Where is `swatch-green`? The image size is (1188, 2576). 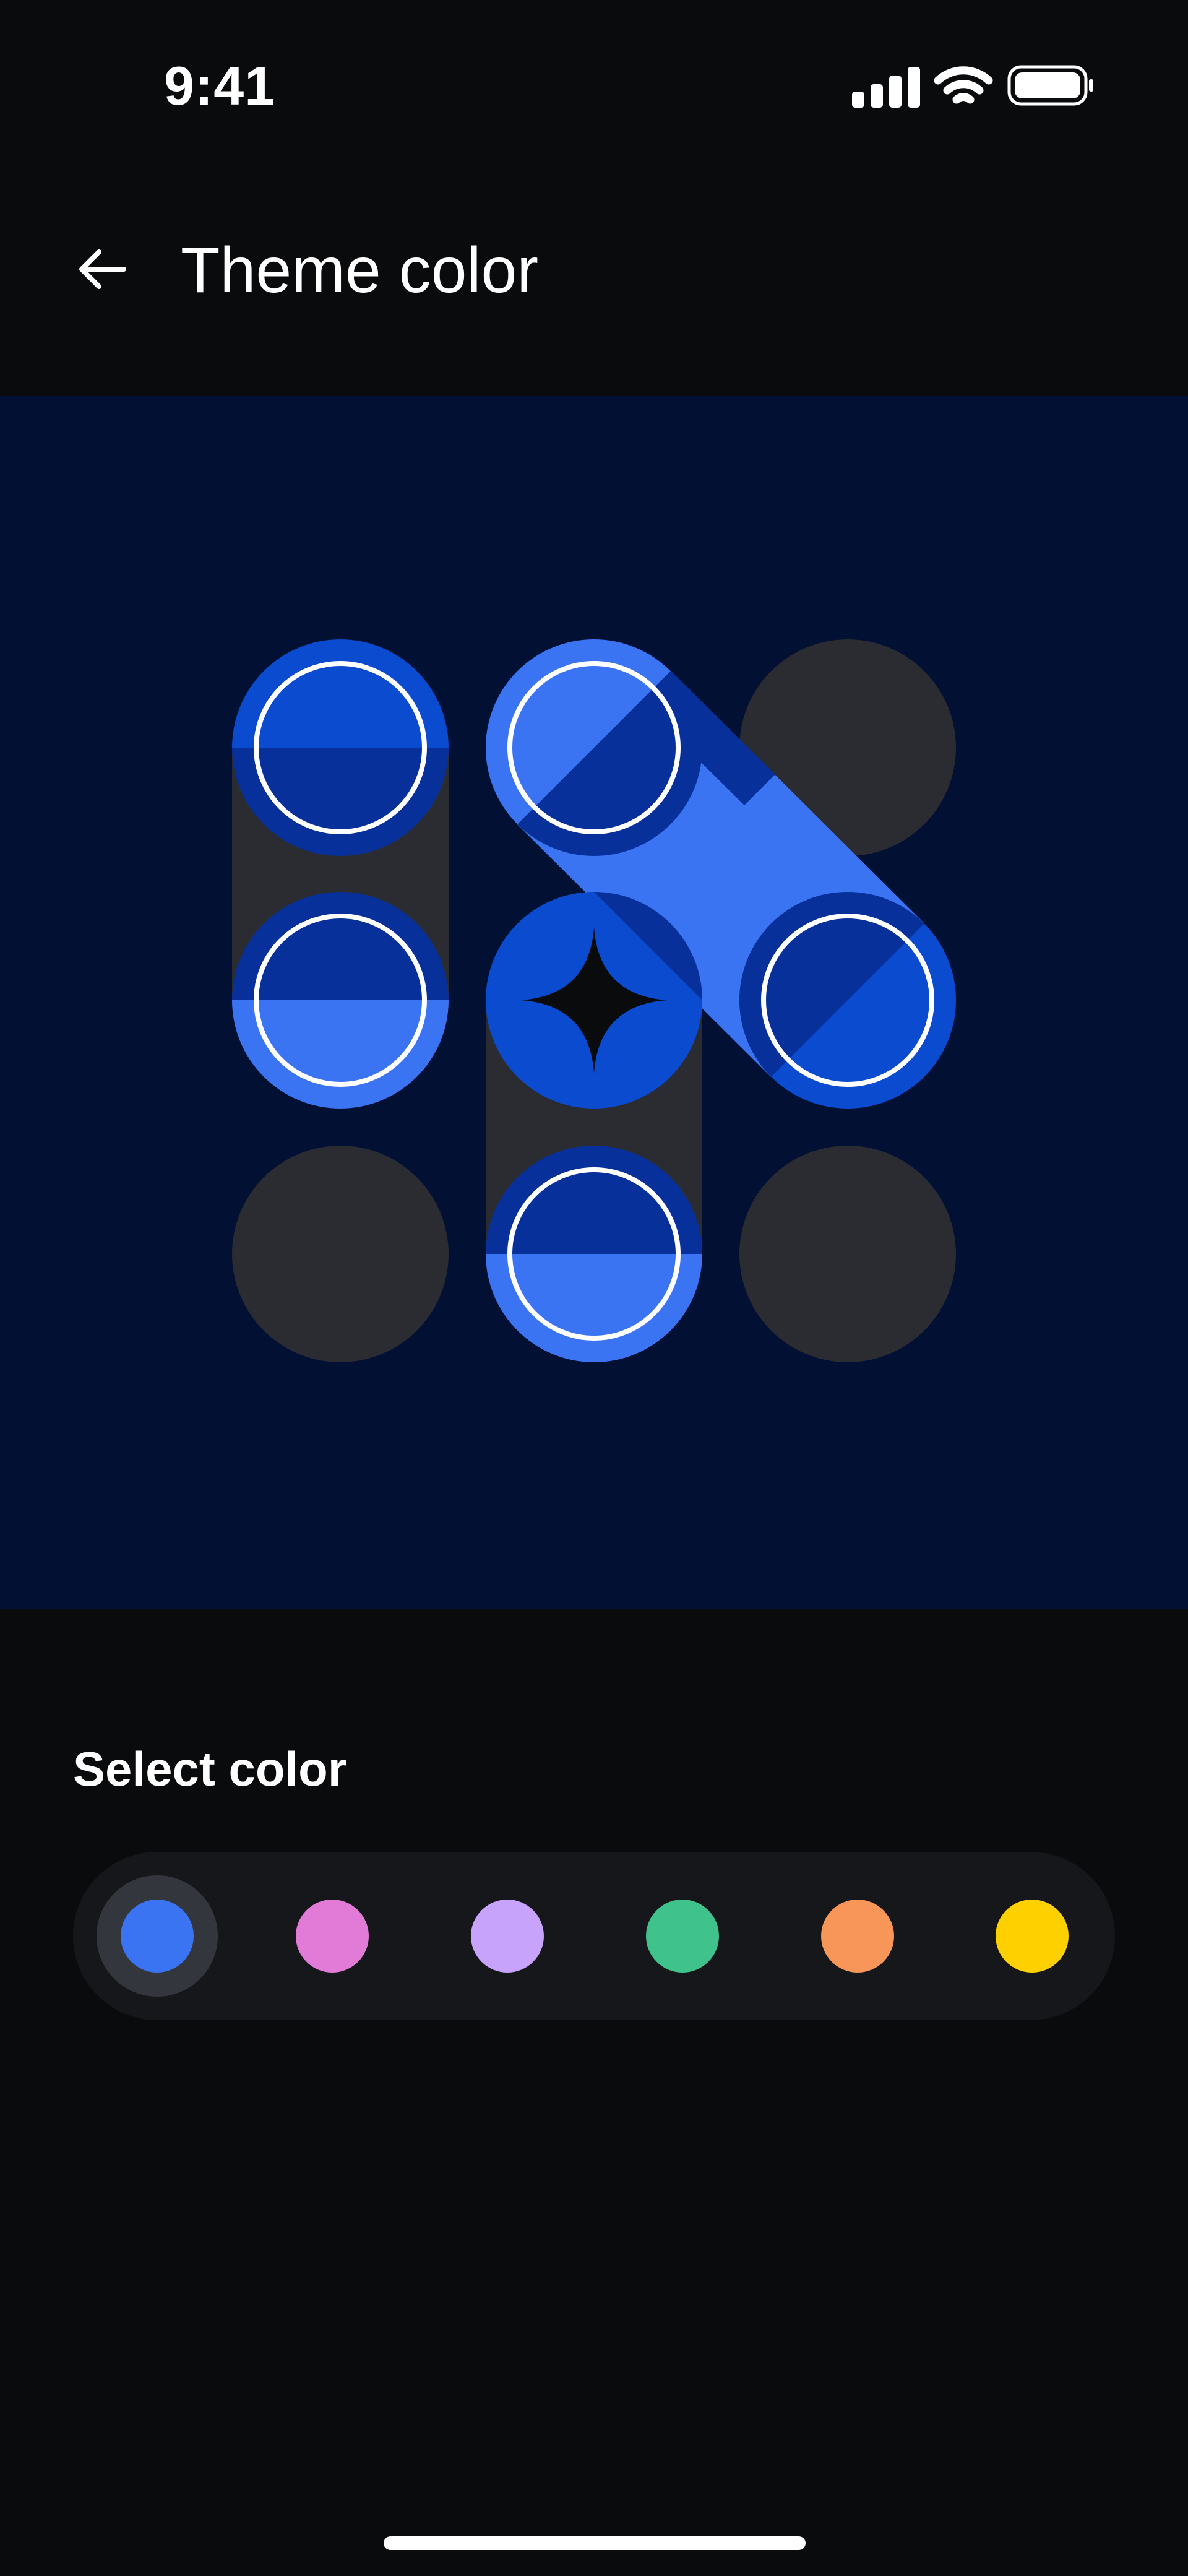
swatch-green is located at coordinates (682, 1936).